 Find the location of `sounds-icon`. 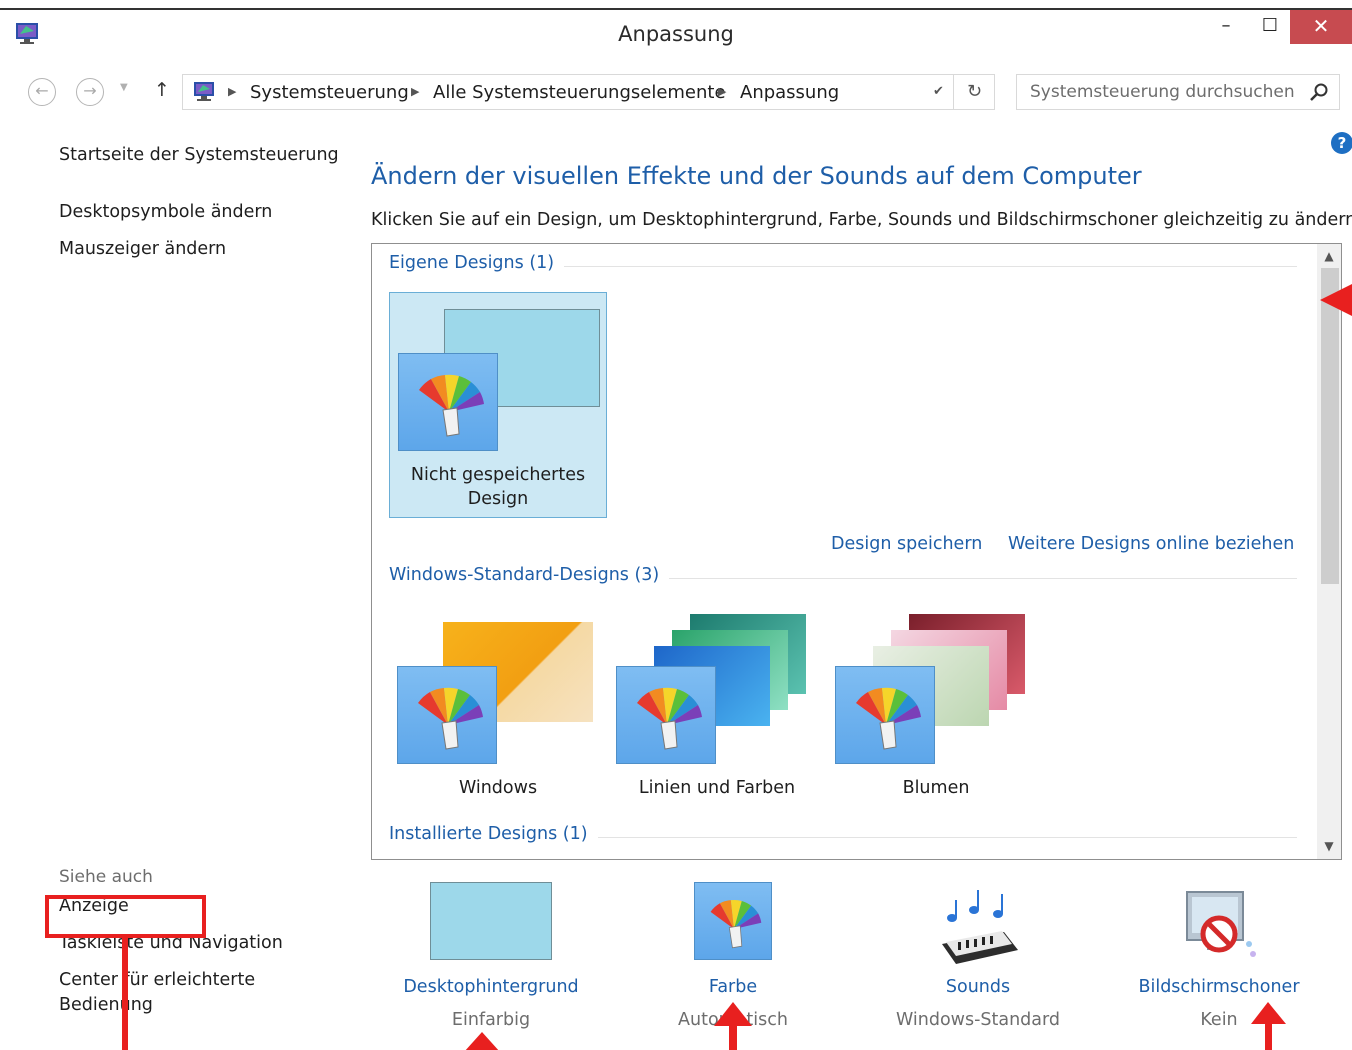

sounds-icon is located at coordinates (980, 927).